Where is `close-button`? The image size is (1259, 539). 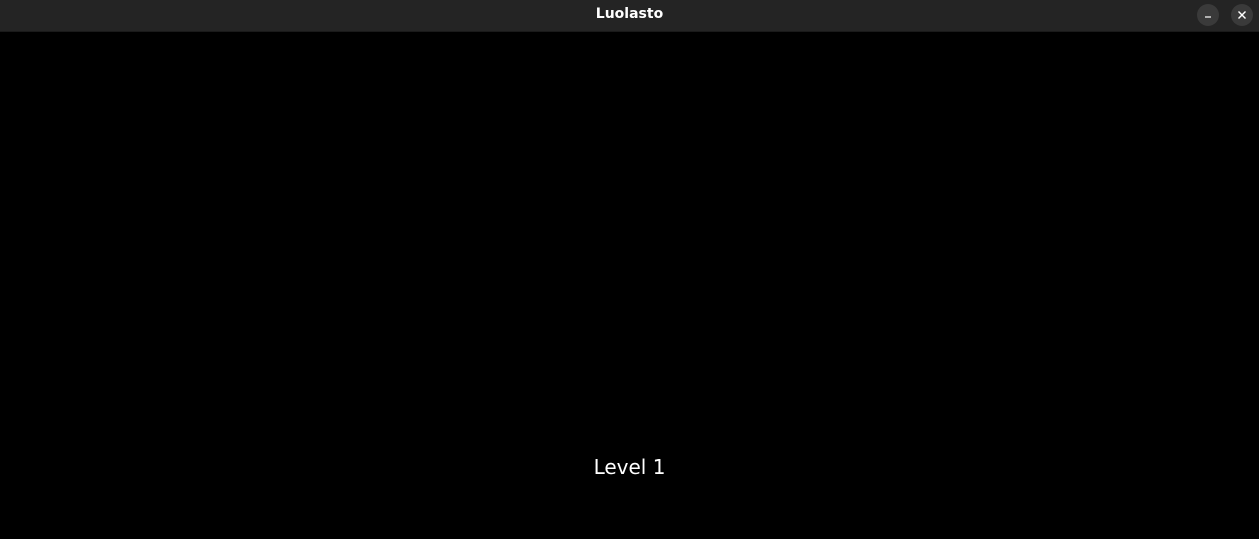
close-button is located at coordinates (1242, 15).